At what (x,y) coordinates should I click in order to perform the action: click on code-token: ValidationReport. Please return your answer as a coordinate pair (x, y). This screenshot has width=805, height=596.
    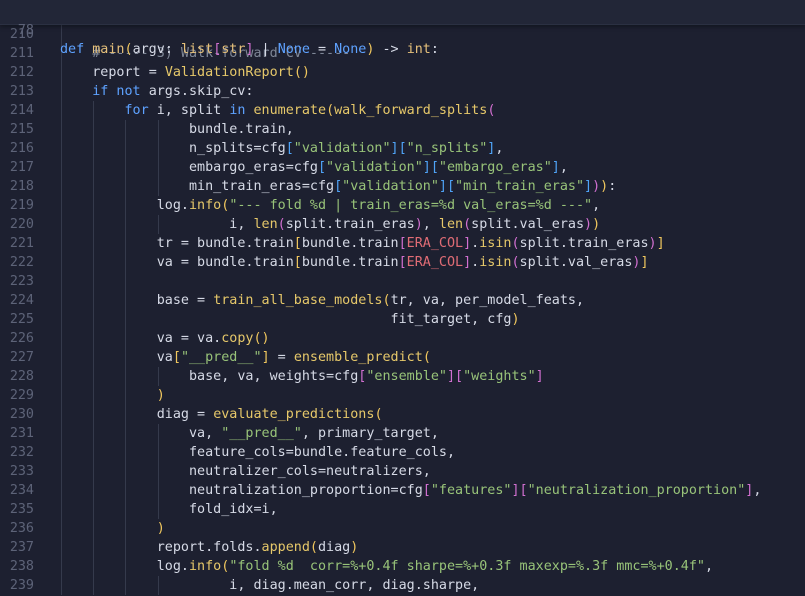
    Looking at the image, I should click on (229, 72).